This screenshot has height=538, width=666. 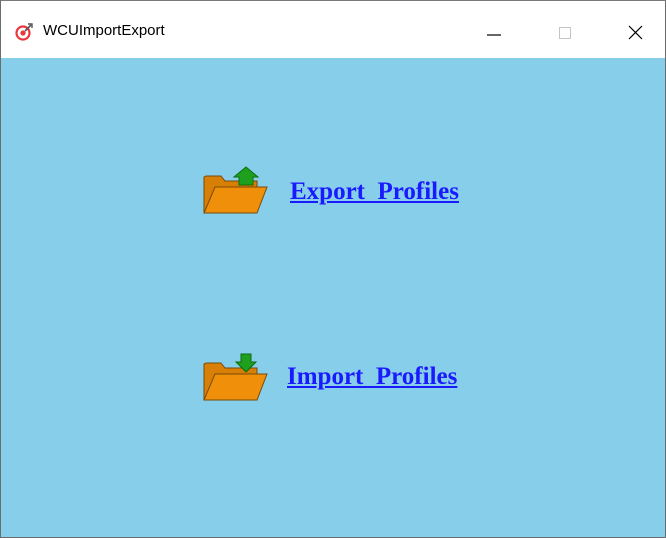 What do you see at coordinates (374, 192) in the screenshot?
I see `export-profiles-link: Export Profiles` at bounding box center [374, 192].